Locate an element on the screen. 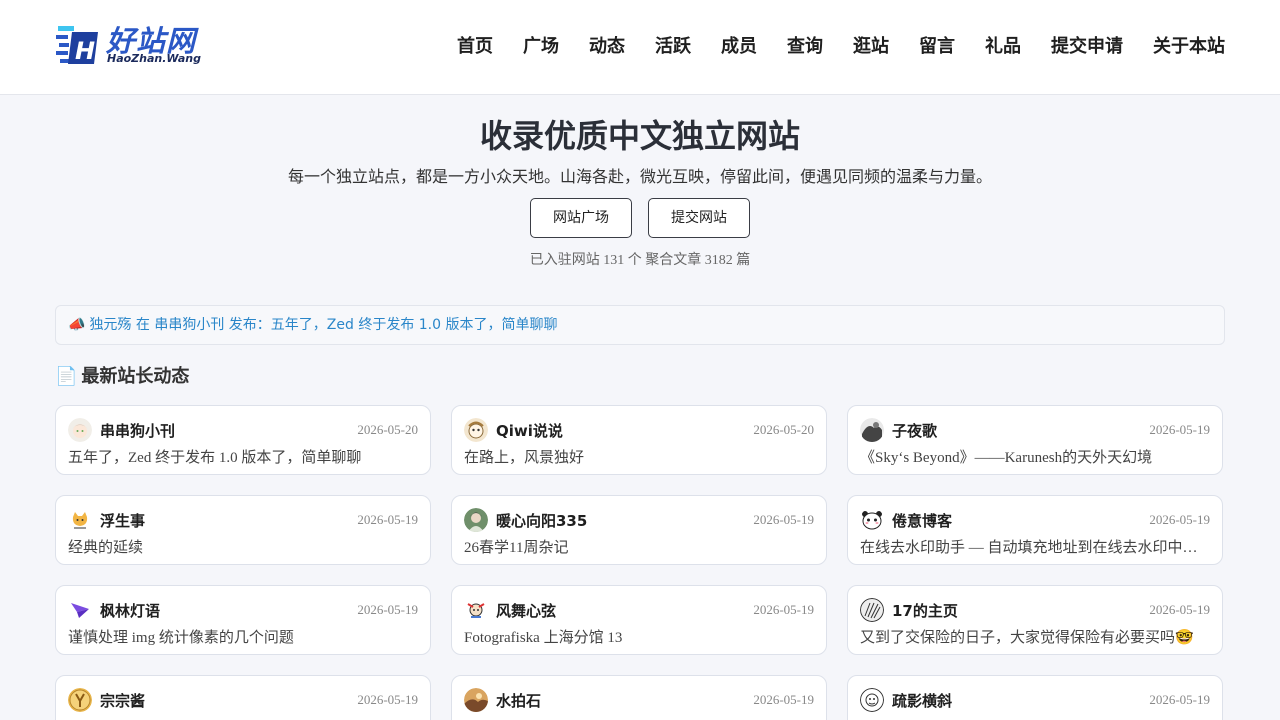  nav-home: 首页 is located at coordinates (475, 47).